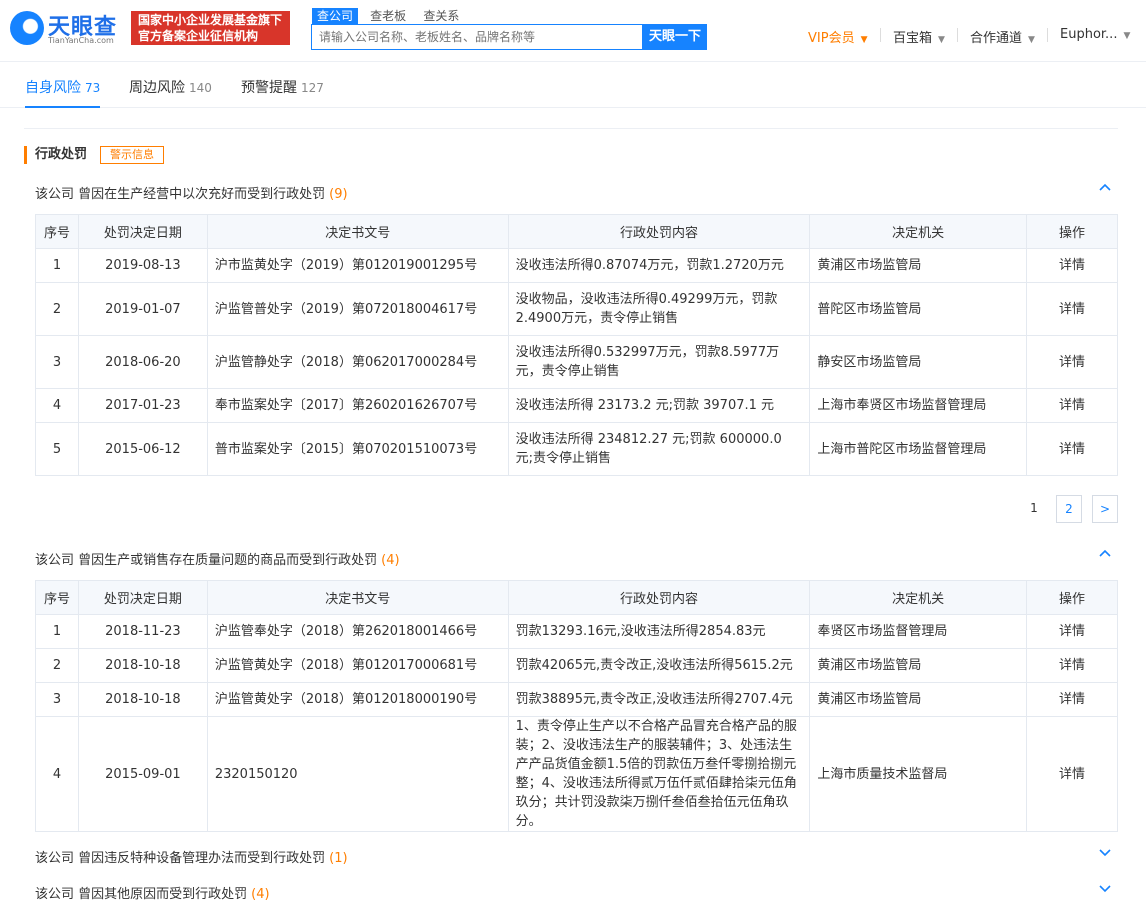 The image size is (1146, 909). What do you see at coordinates (659, 699) in the screenshot?
I see `cell-content: 罚款38895元,责令改正,没收违法所得2707.4元` at bounding box center [659, 699].